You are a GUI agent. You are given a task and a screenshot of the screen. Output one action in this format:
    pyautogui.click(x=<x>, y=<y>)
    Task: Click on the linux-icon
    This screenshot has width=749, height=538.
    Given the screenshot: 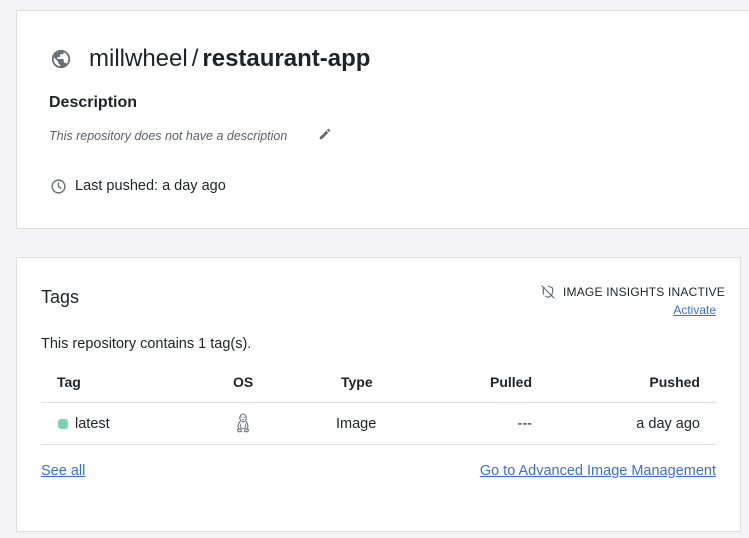 What is the action you would take?
    pyautogui.click(x=243, y=423)
    